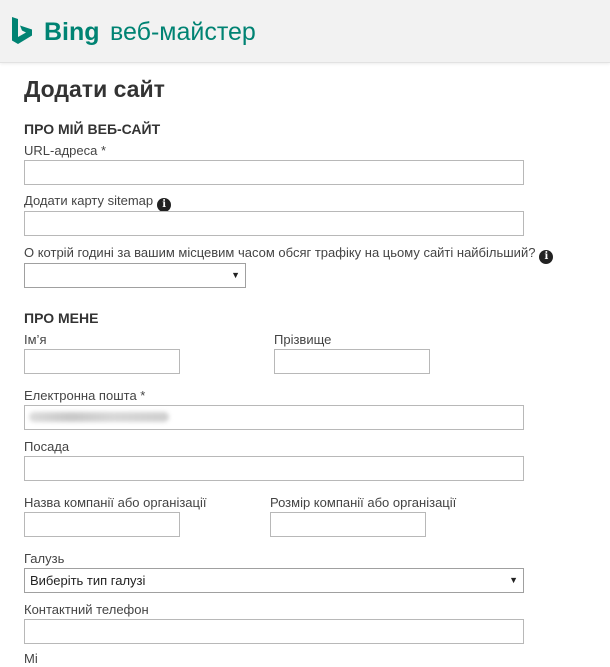 Image resolution: width=610 pixels, height=667 pixels. Describe the element at coordinates (44, 558) in the screenshot. I see `industry-label: Галузь` at that location.